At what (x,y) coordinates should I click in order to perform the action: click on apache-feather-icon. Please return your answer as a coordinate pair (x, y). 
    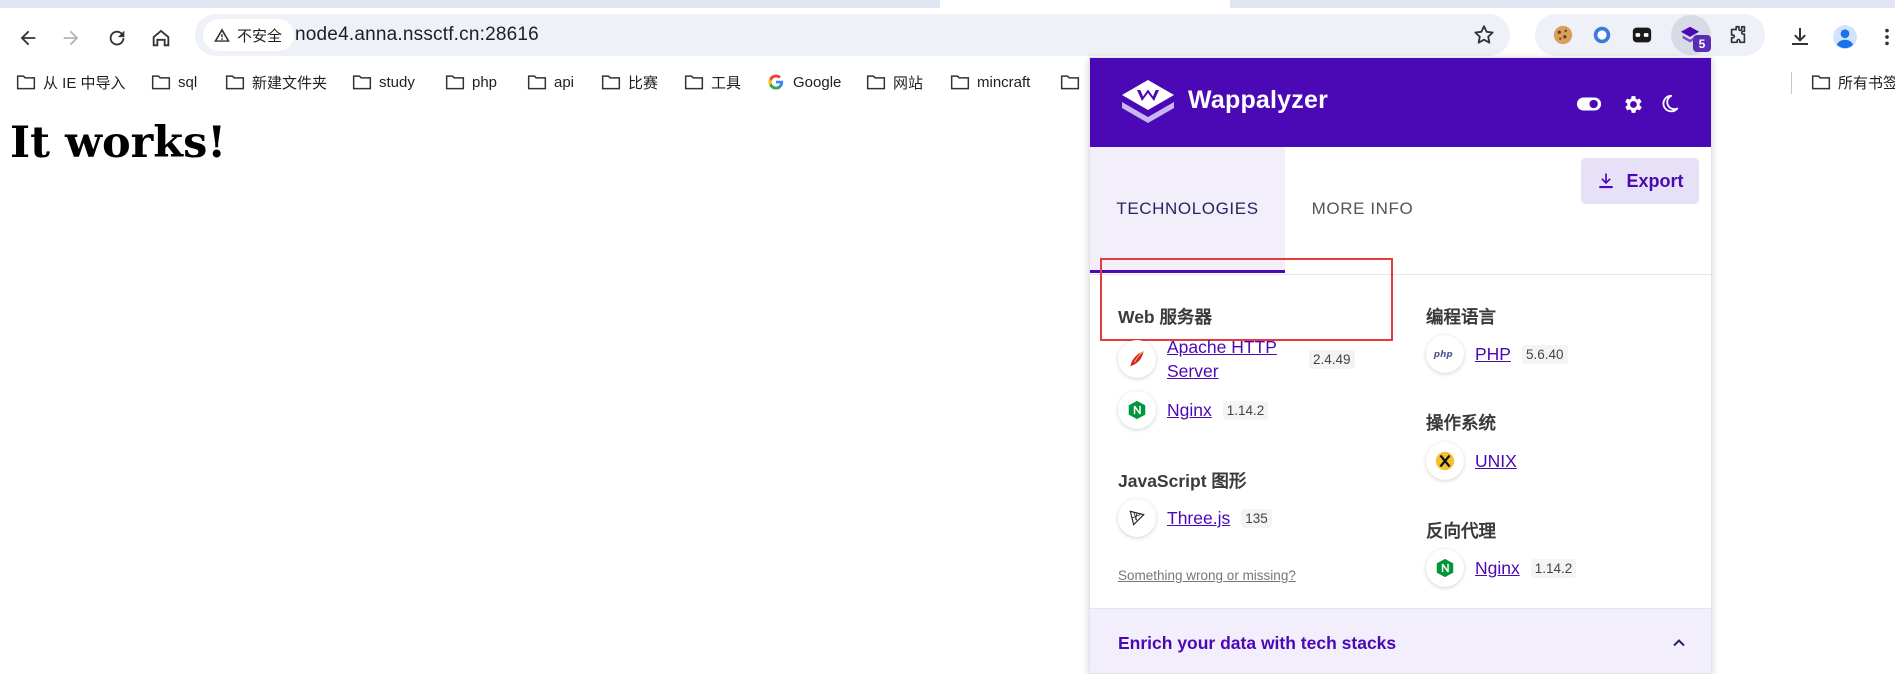
    Looking at the image, I should click on (1137, 359).